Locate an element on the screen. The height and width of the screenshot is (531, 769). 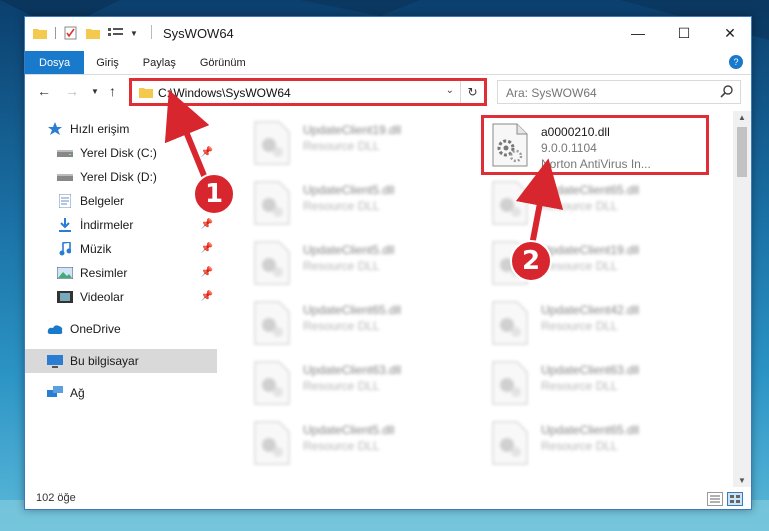
minimize-button: — is located at coordinates (638, 33).